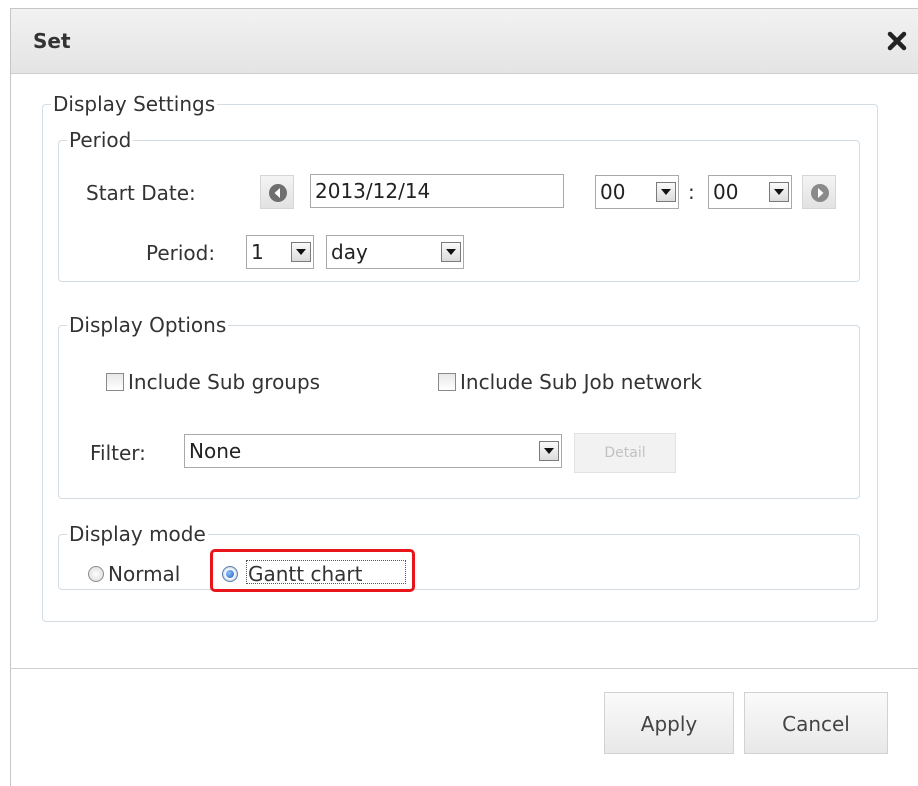  Describe the element at coordinates (464, 41) in the screenshot. I see `dialog-titlebar: Set` at that location.